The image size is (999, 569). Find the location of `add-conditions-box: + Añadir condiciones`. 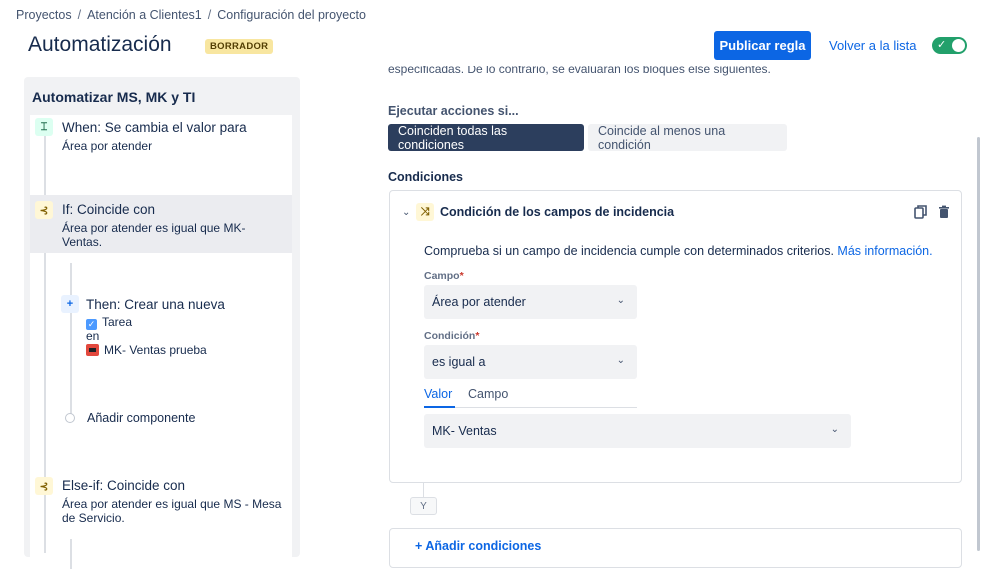

add-conditions-box: + Añadir condiciones is located at coordinates (675, 548).